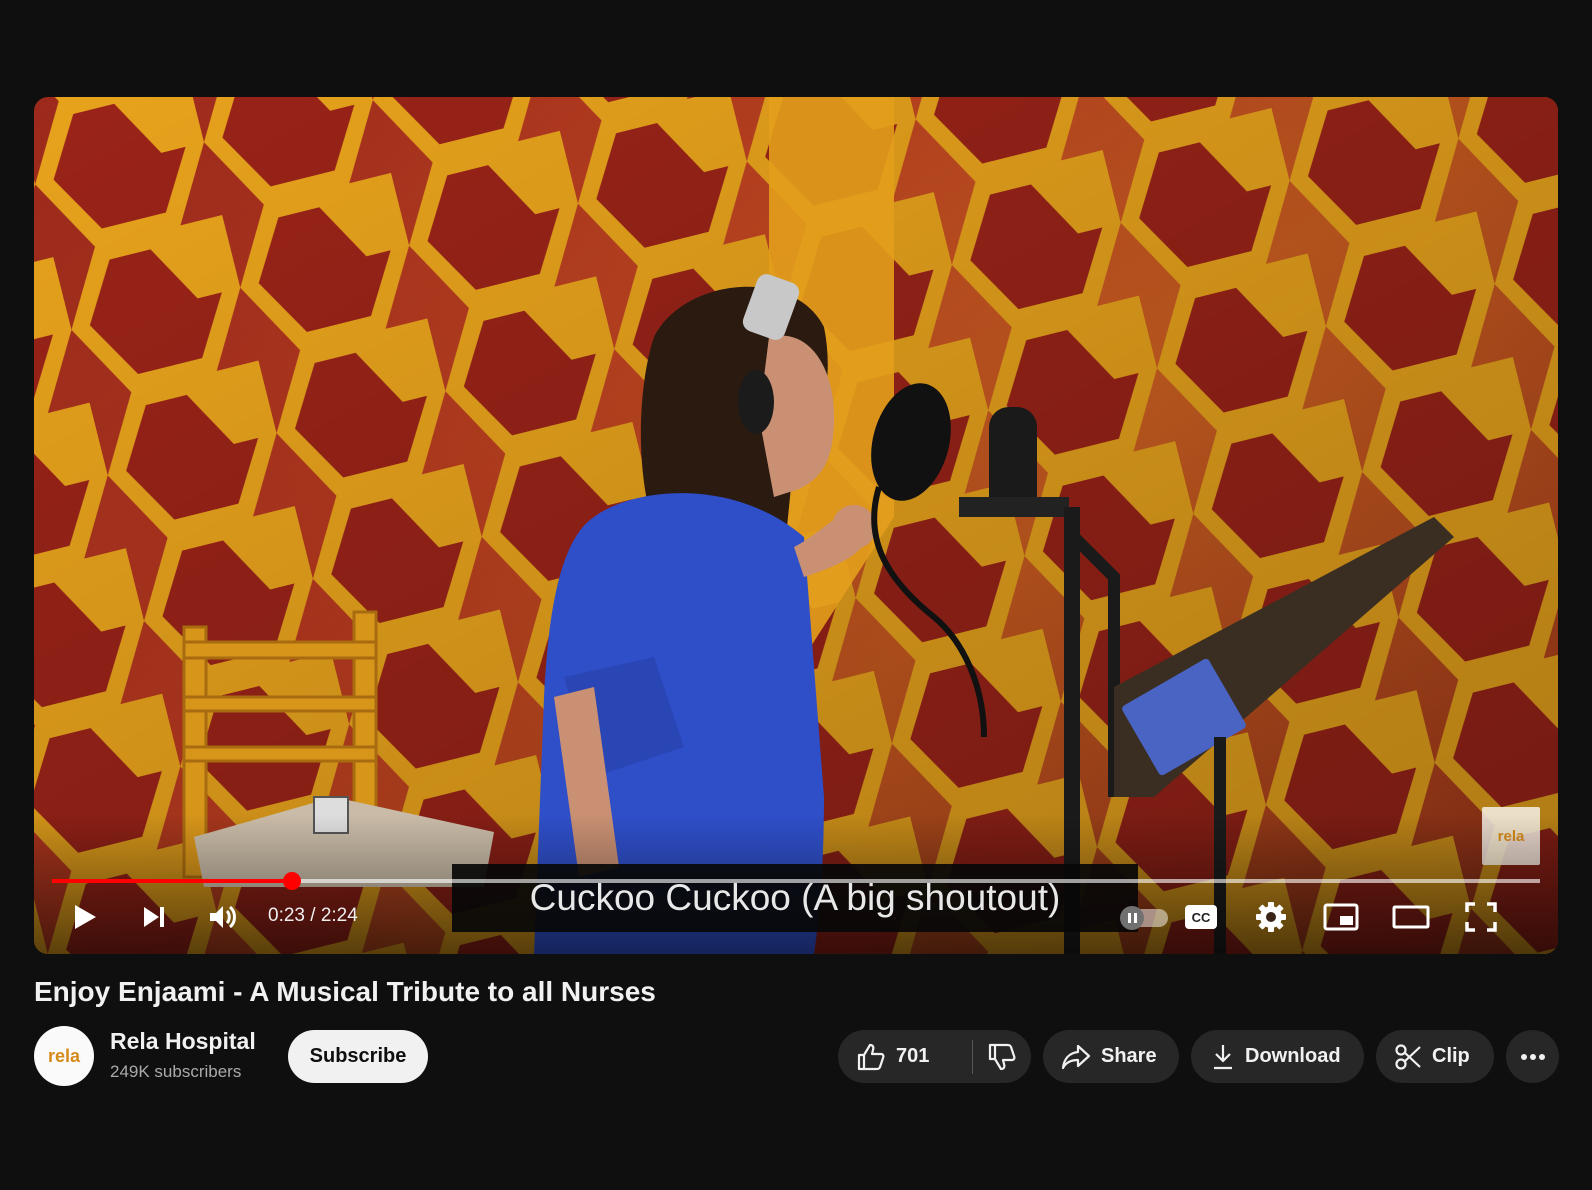  I want to click on download-button: Download, so click(1277, 1056).